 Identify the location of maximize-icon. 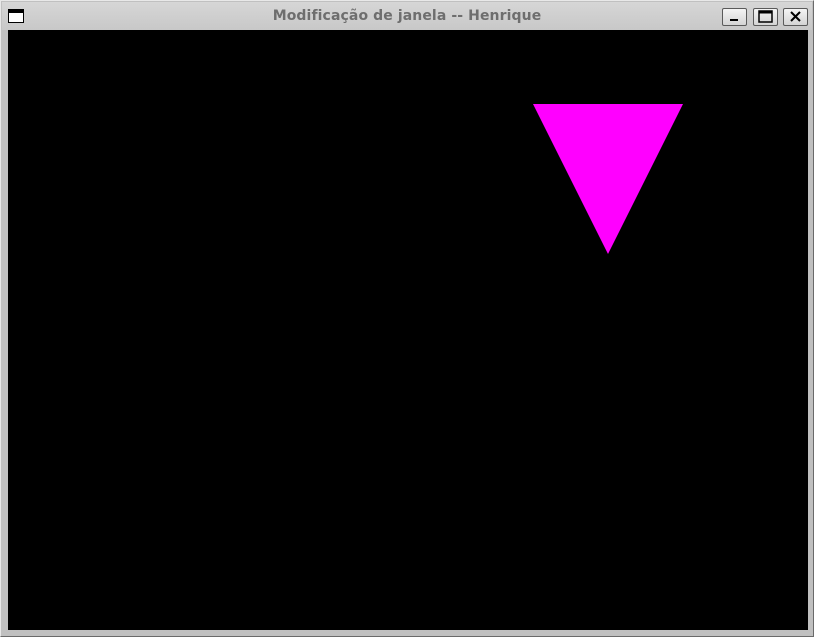
(765, 16).